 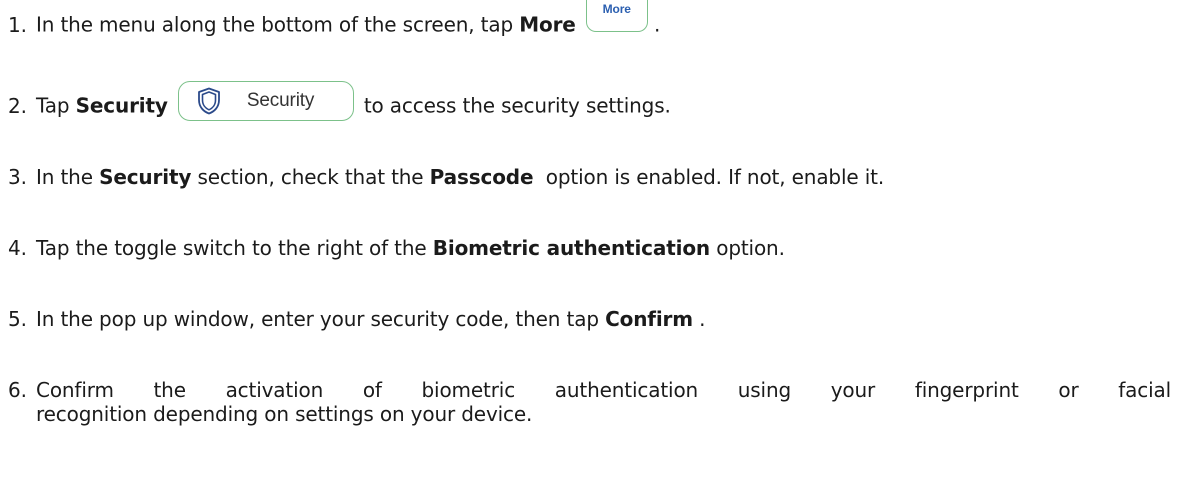 What do you see at coordinates (17, 319) in the screenshot?
I see `step-number: 5.` at bounding box center [17, 319].